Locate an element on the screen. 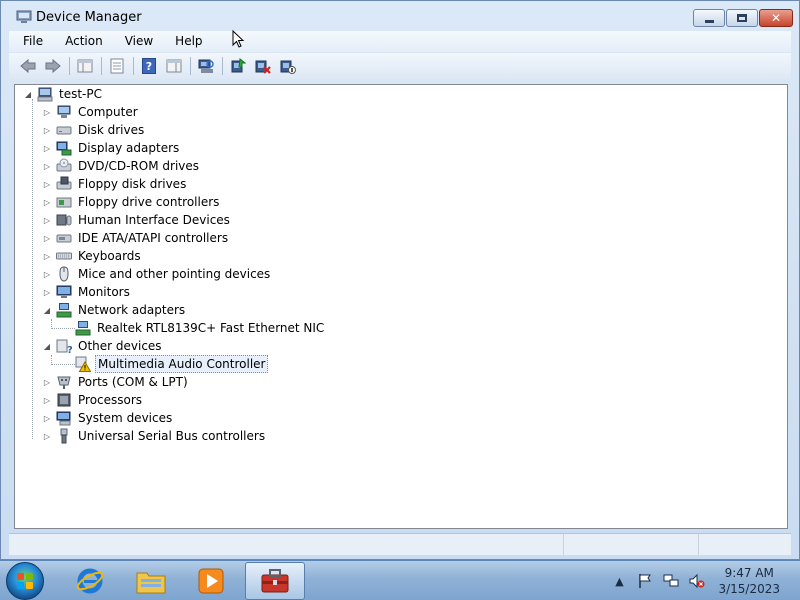  internet-explorer-icon is located at coordinates (90, 581).